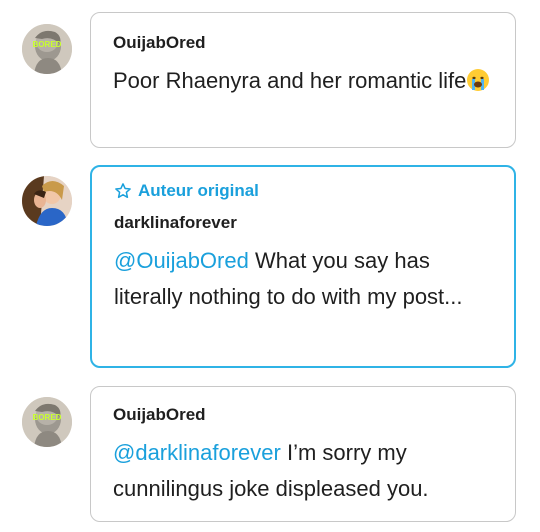 The height and width of the screenshot is (532, 540). I want to click on original-author-label: Auteur original, so click(198, 190).